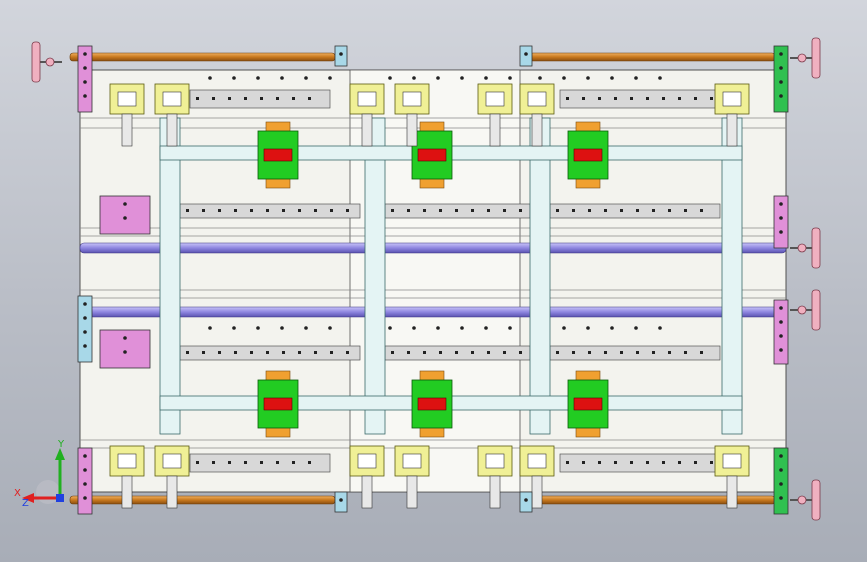 The height and width of the screenshot is (562, 867). Describe the element at coordinates (802, 310) in the screenshot. I see `handwheel-hub-mr2` at that location.